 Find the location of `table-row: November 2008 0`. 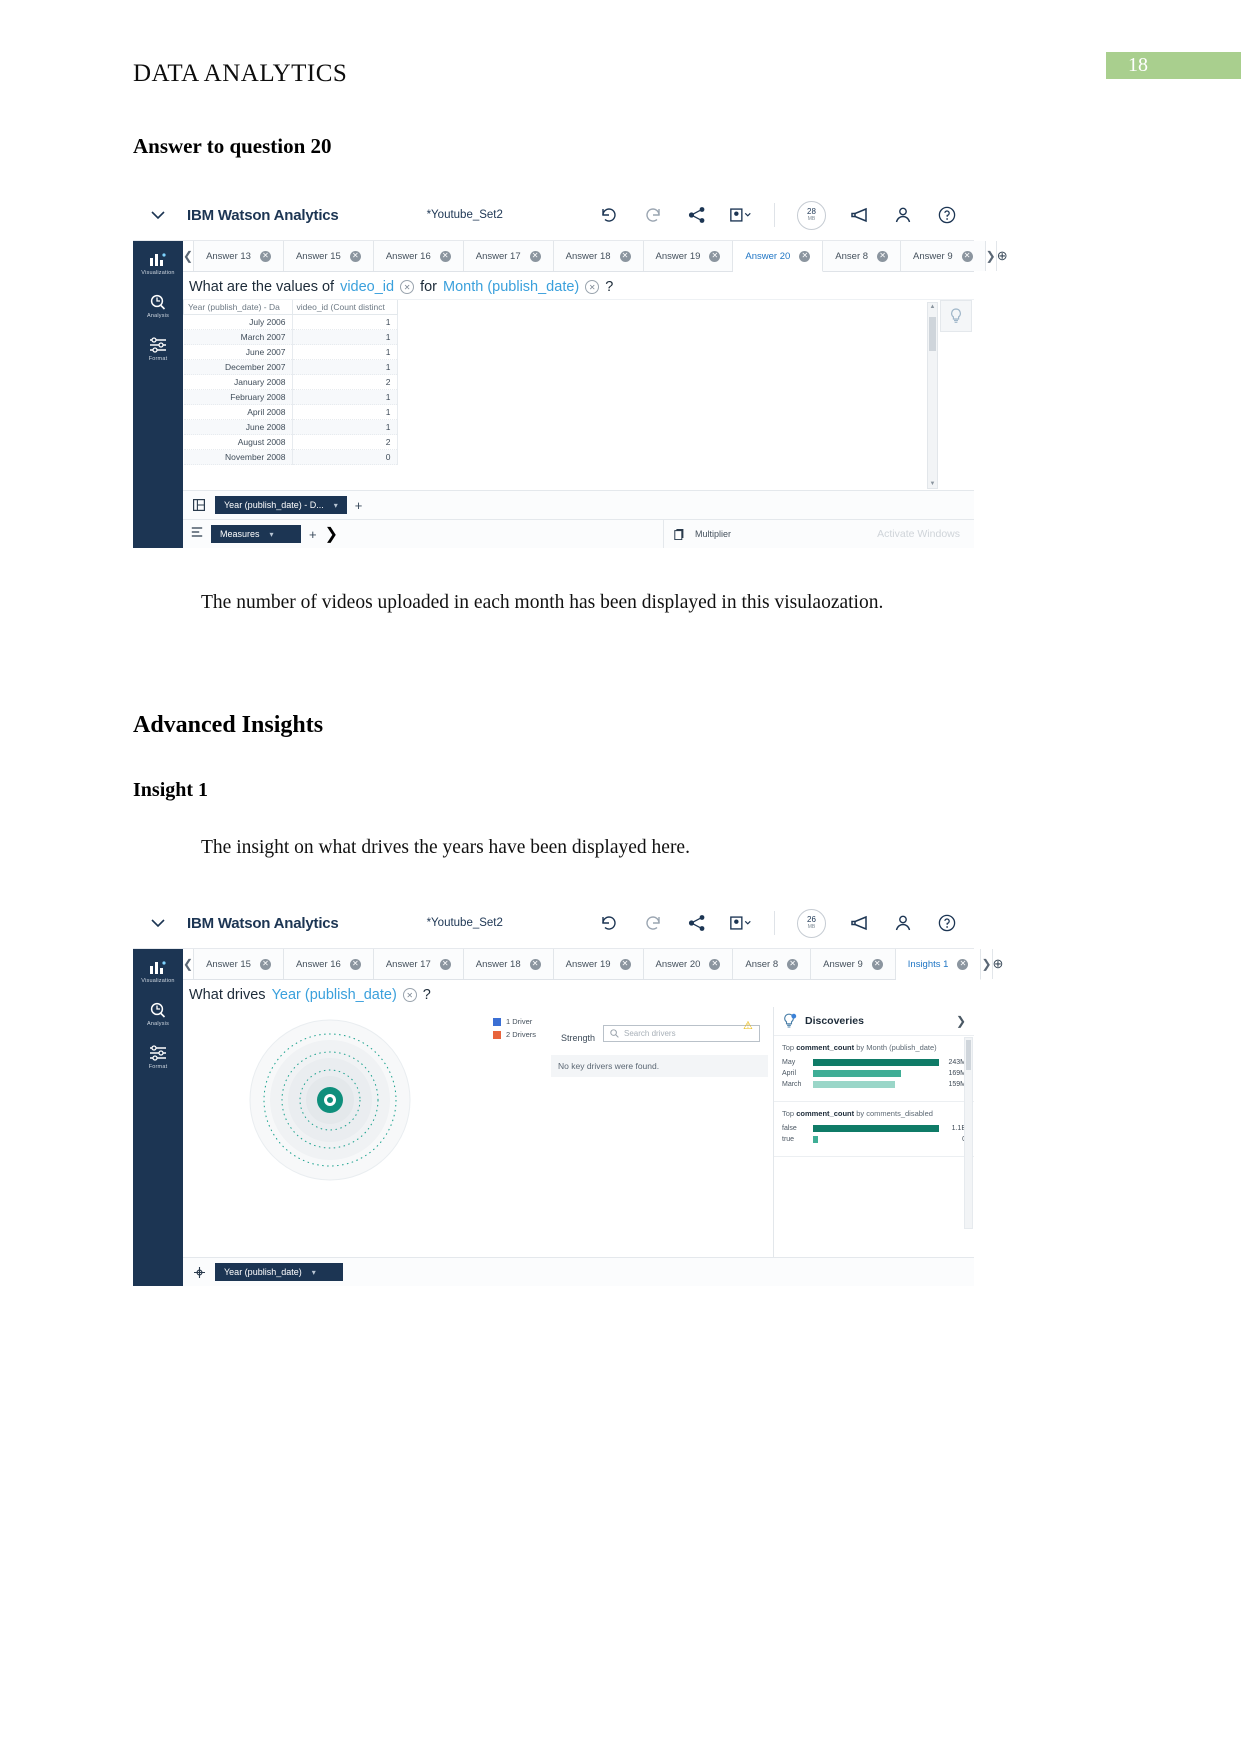

table-row: November 2008 0 is located at coordinates (290, 457).